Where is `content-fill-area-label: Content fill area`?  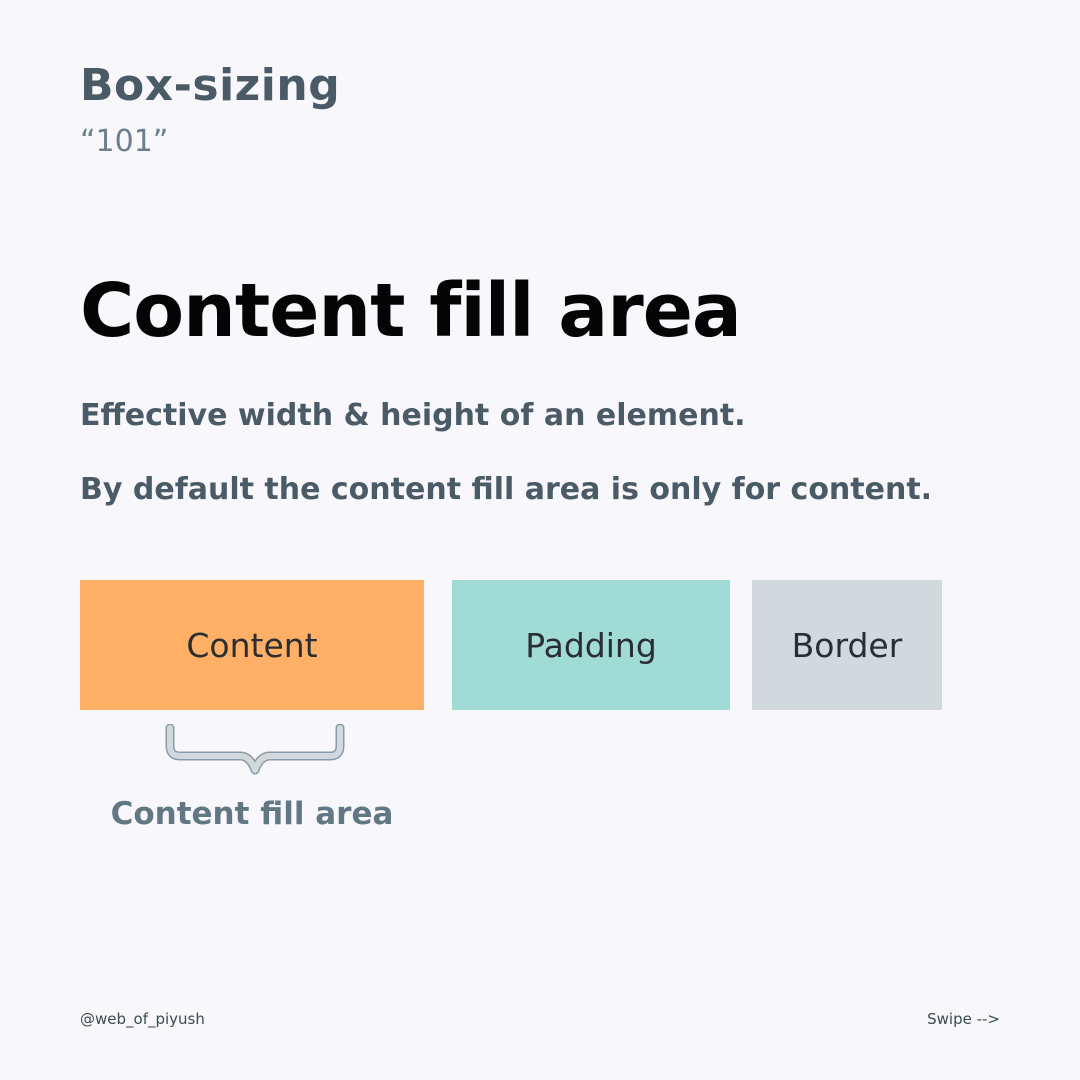
content-fill-area-label: Content fill area is located at coordinates (252, 814).